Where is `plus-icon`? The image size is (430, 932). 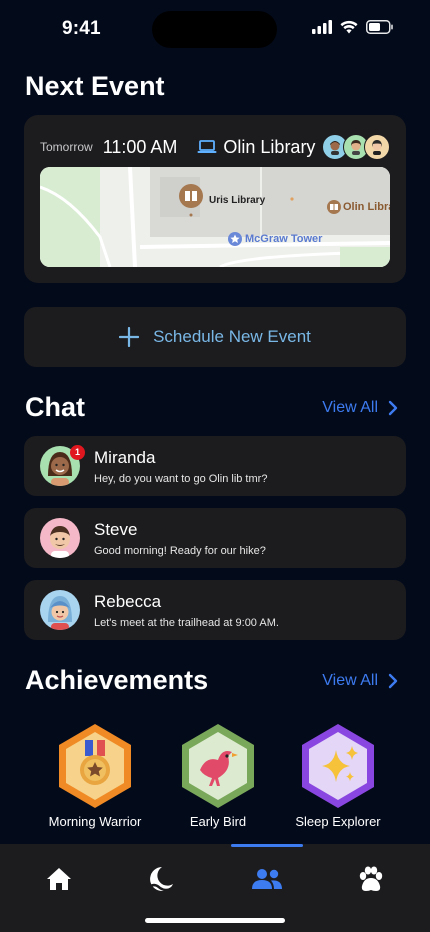
plus-icon is located at coordinates (129, 337).